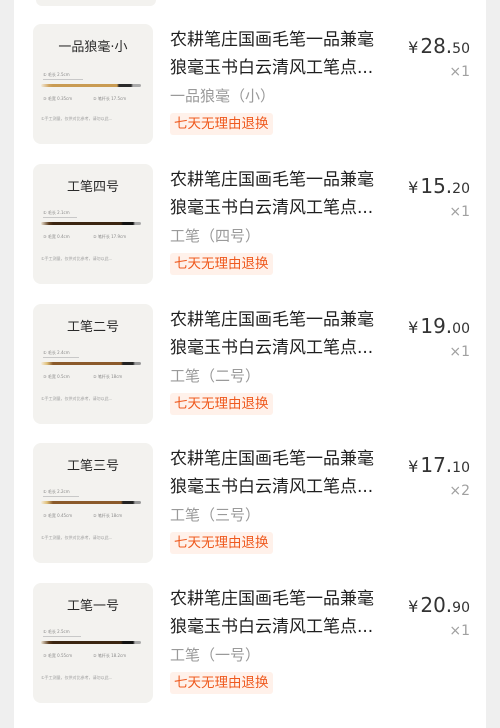 The height and width of the screenshot is (728, 500). Describe the element at coordinates (110, 236) in the screenshot. I see `spec-label-shaft-length: ② 笔杆长 17.9cm` at that location.